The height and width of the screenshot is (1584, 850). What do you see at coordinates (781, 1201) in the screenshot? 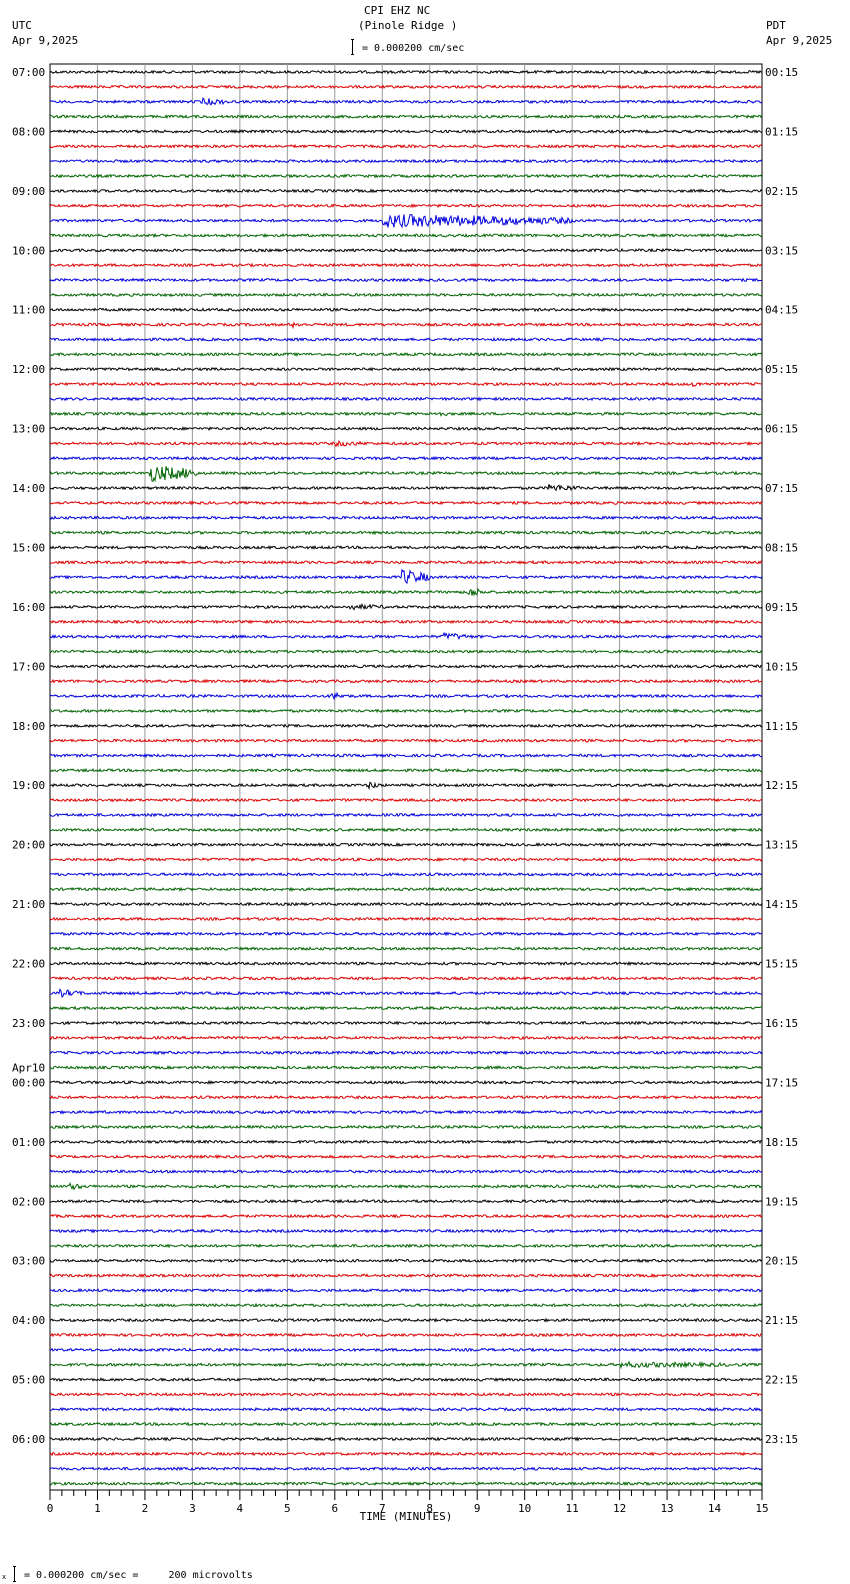
I see `pdt-hour-label: 19:15` at bounding box center [781, 1201].